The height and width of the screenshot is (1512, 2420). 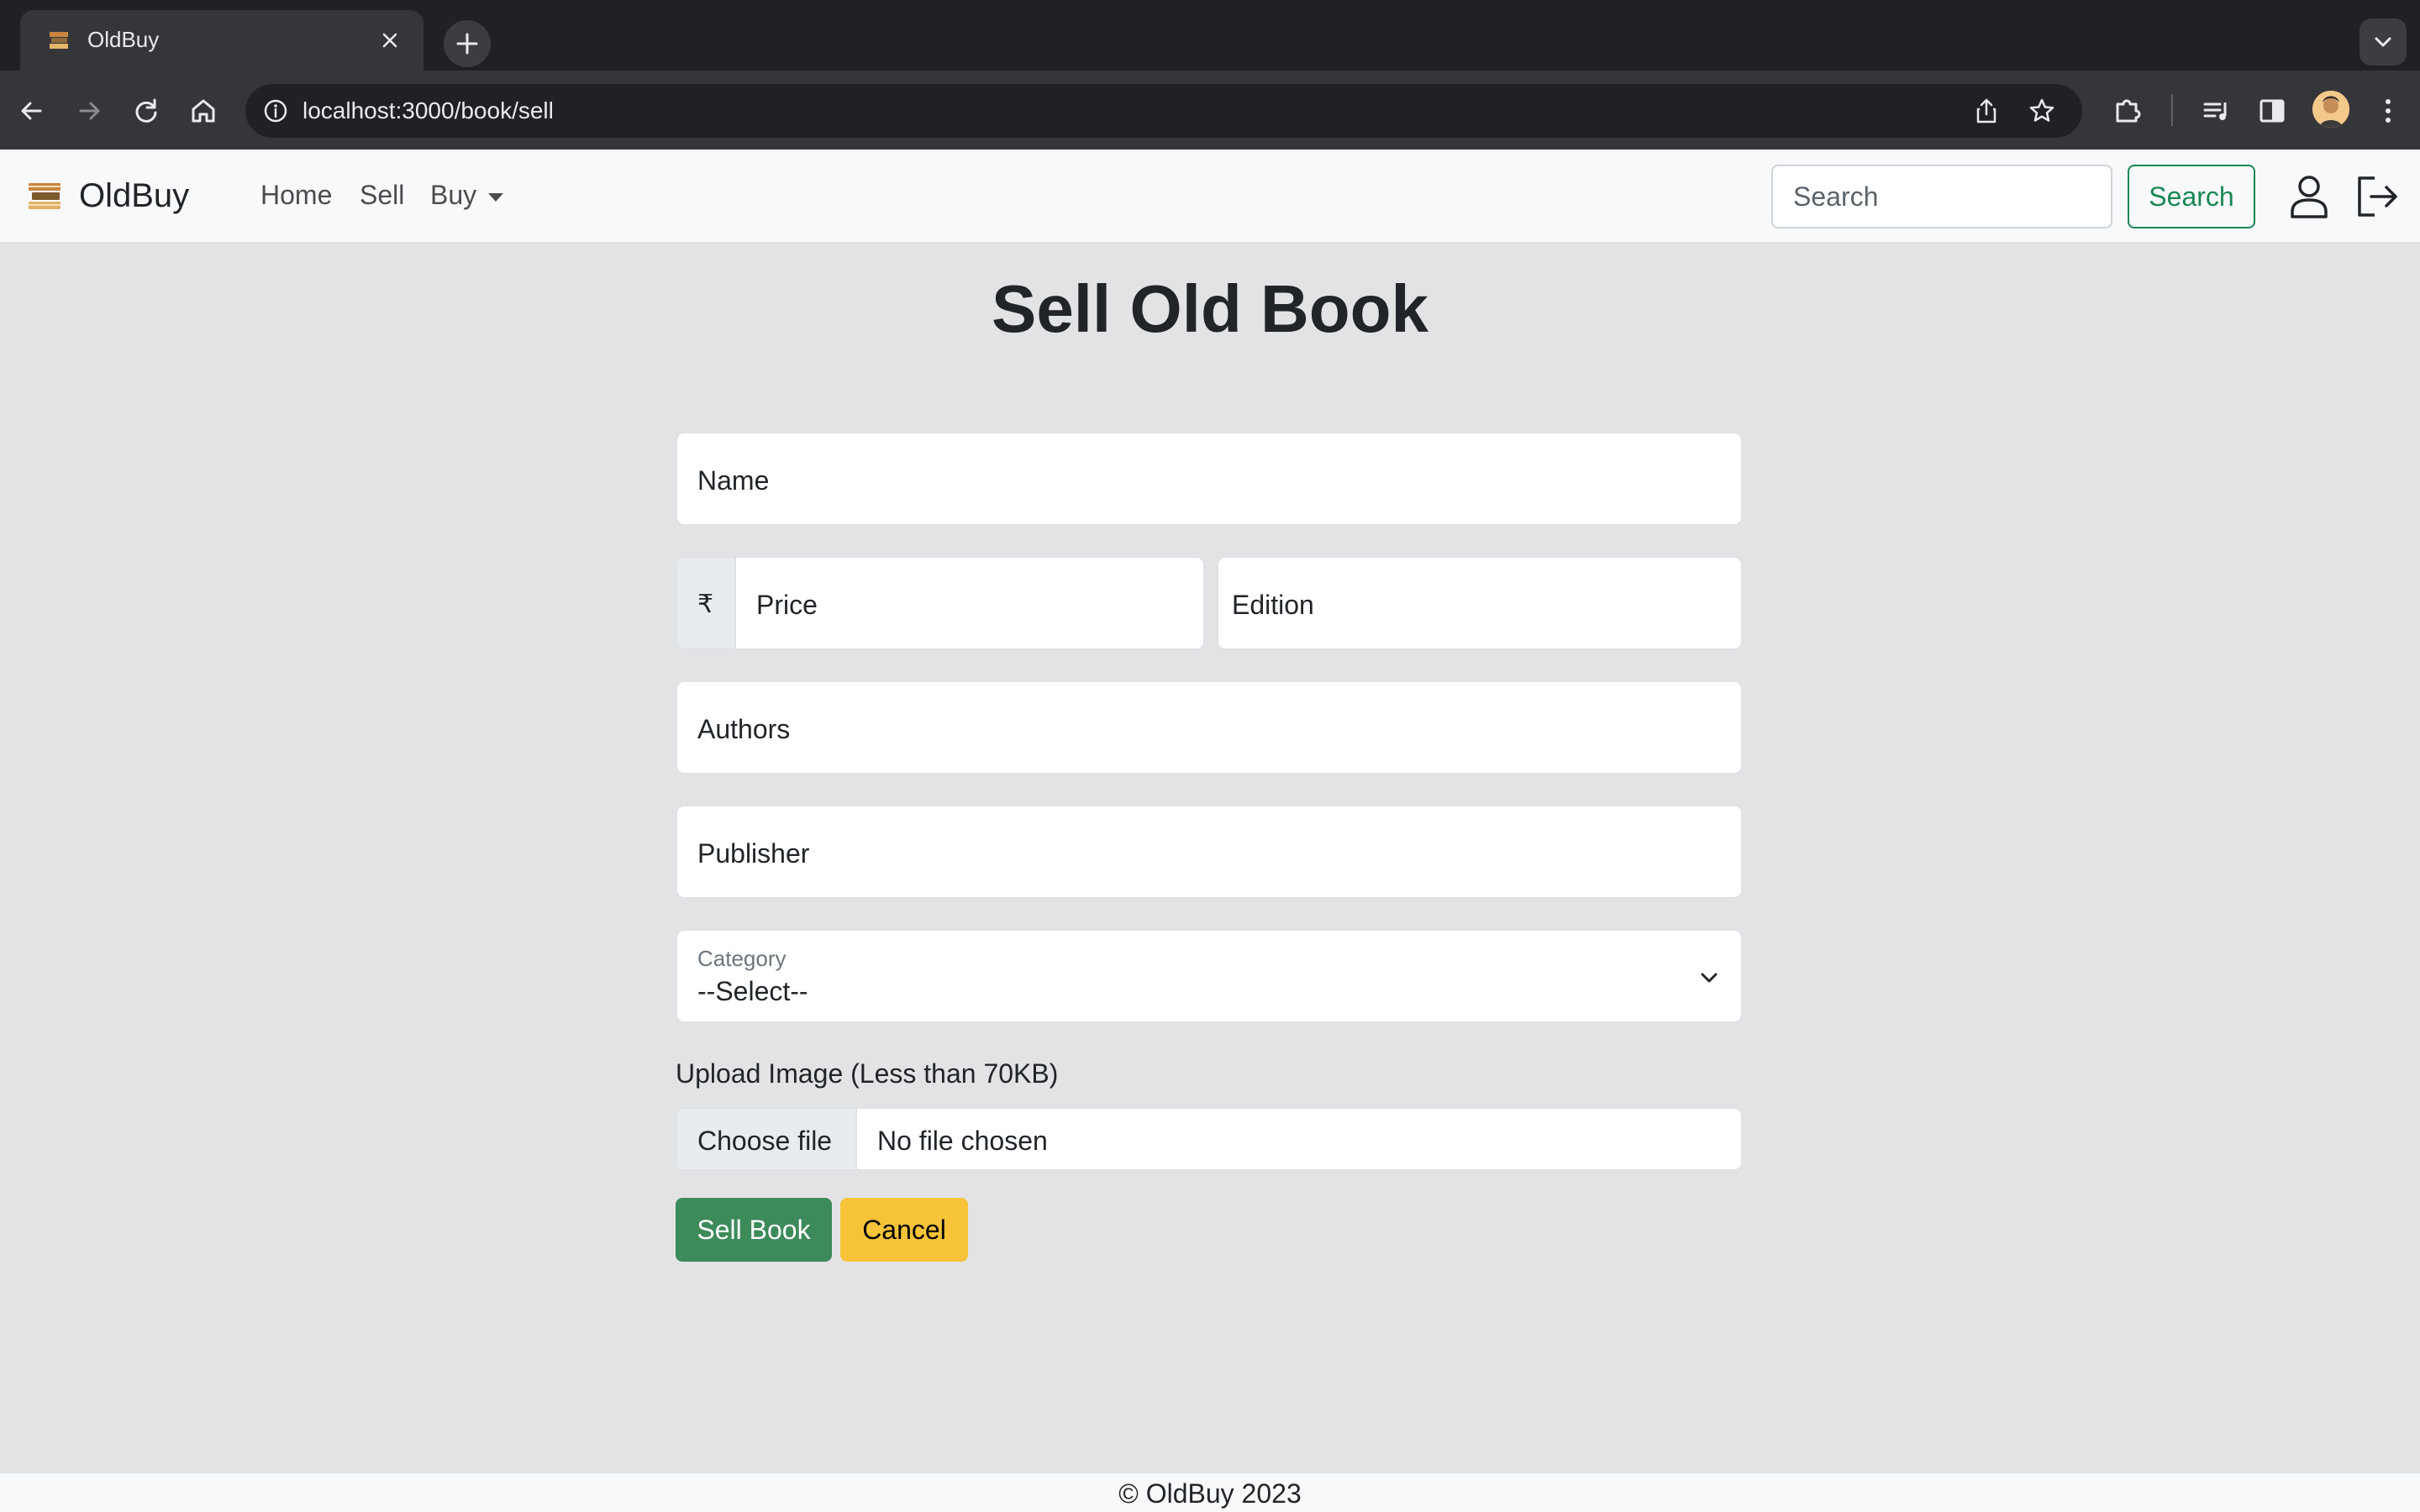 I want to click on choose-file-label: Choose file, so click(x=765, y=1141).